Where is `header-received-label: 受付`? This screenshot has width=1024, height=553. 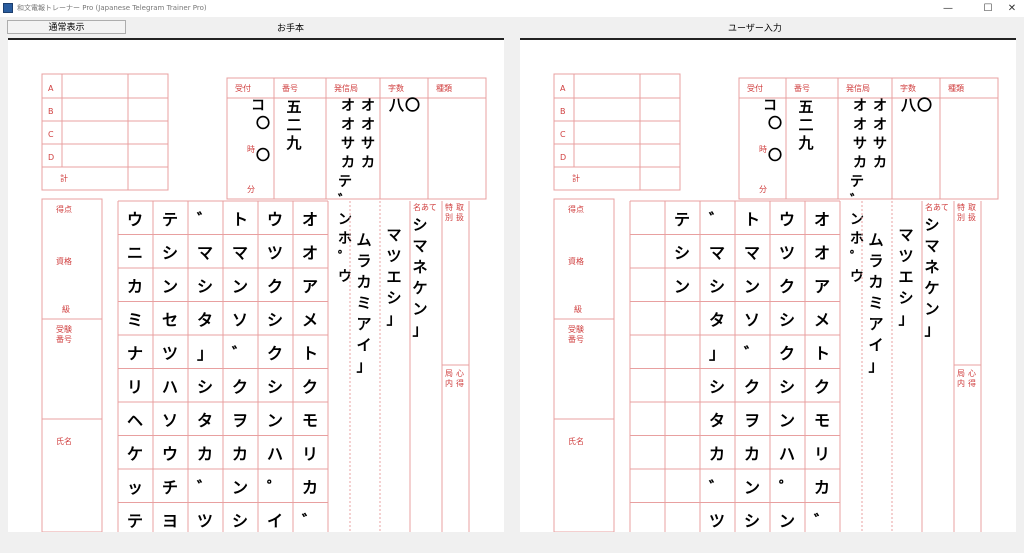
header-received-label: 受付 is located at coordinates (243, 88).